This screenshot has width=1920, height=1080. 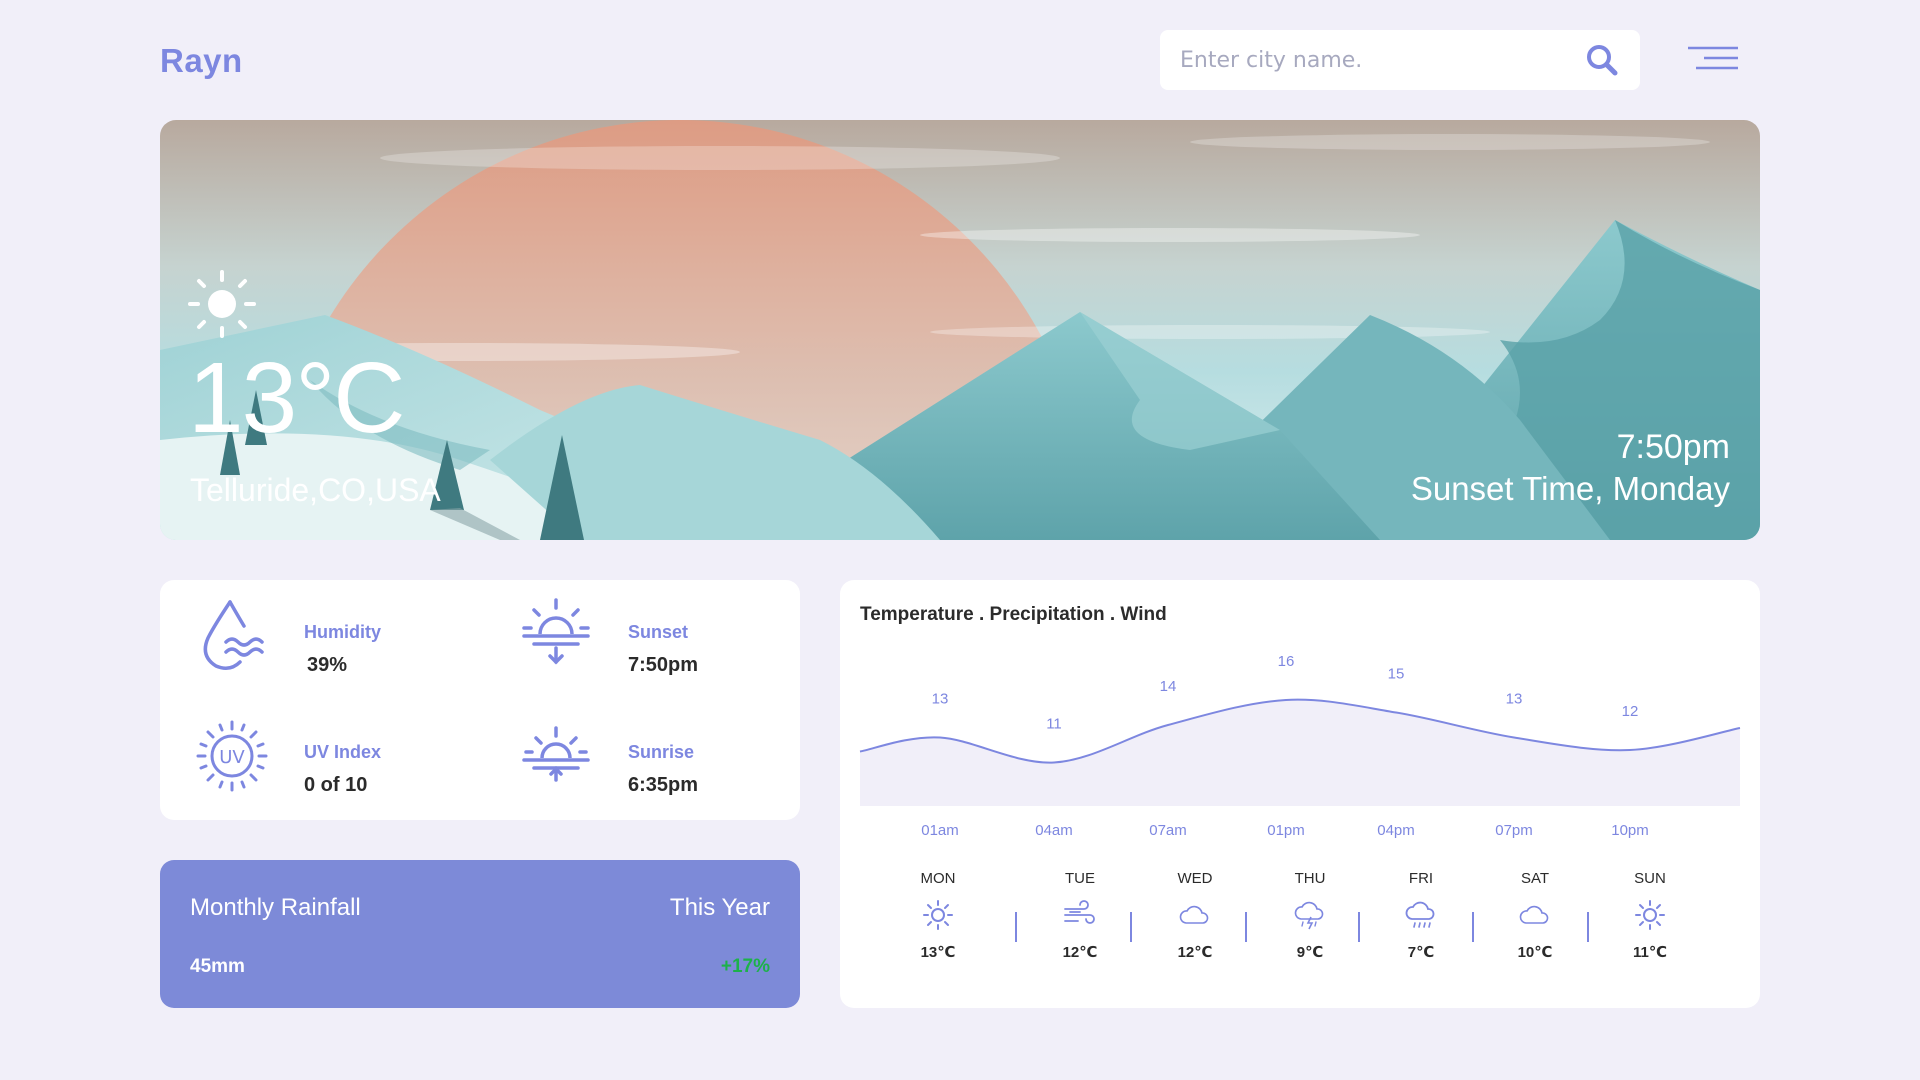 What do you see at coordinates (1535, 878) in the screenshot?
I see `day-name: SAT` at bounding box center [1535, 878].